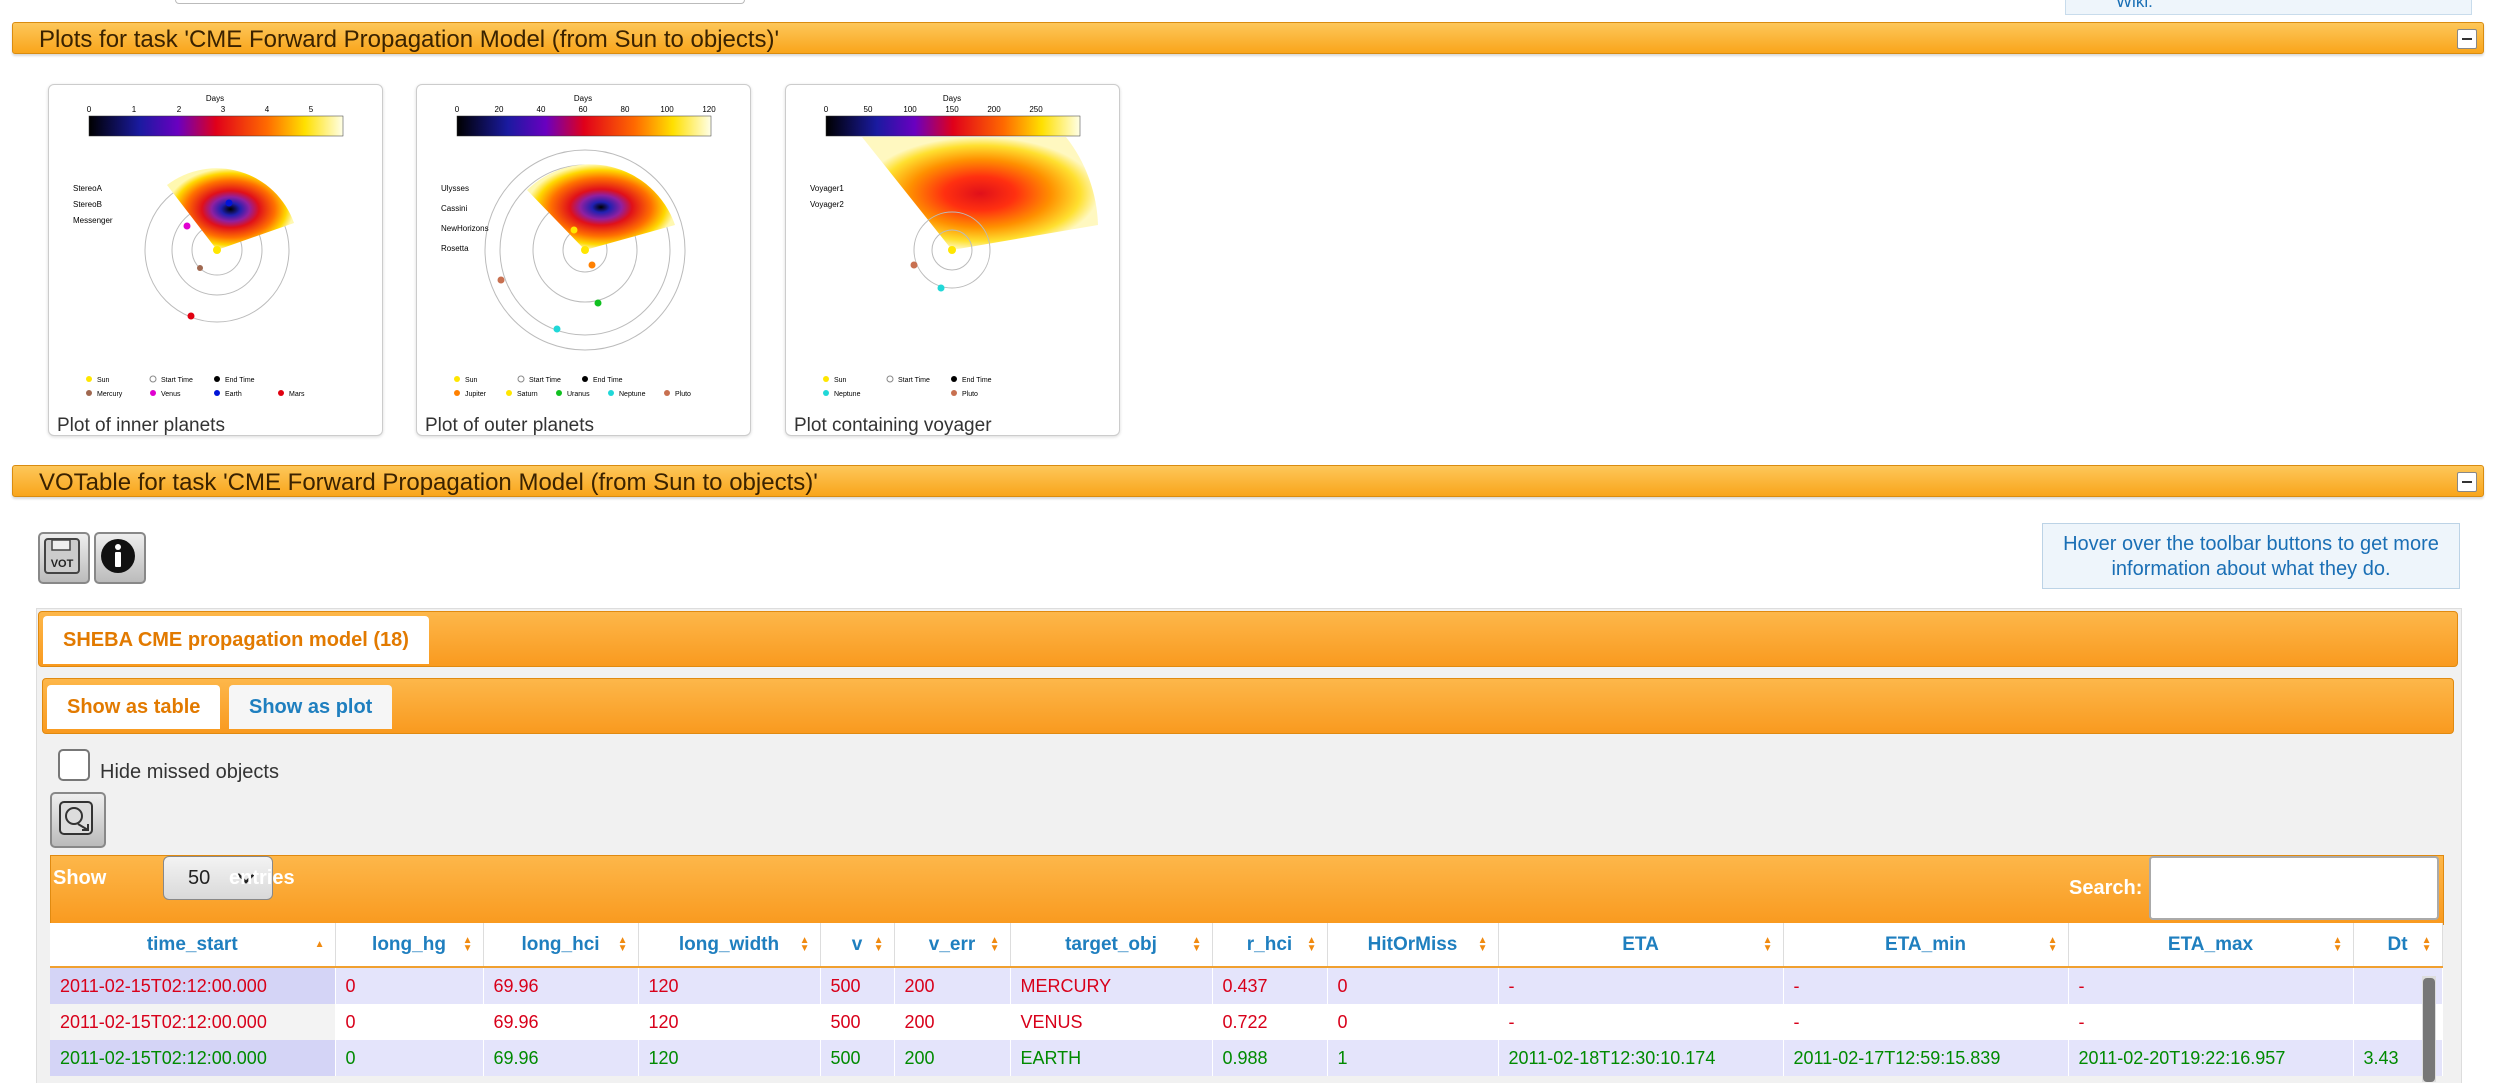 Image resolution: width=2498 pixels, height=1083 pixels. I want to click on colorbar-tick: 100, so click(667, 109).